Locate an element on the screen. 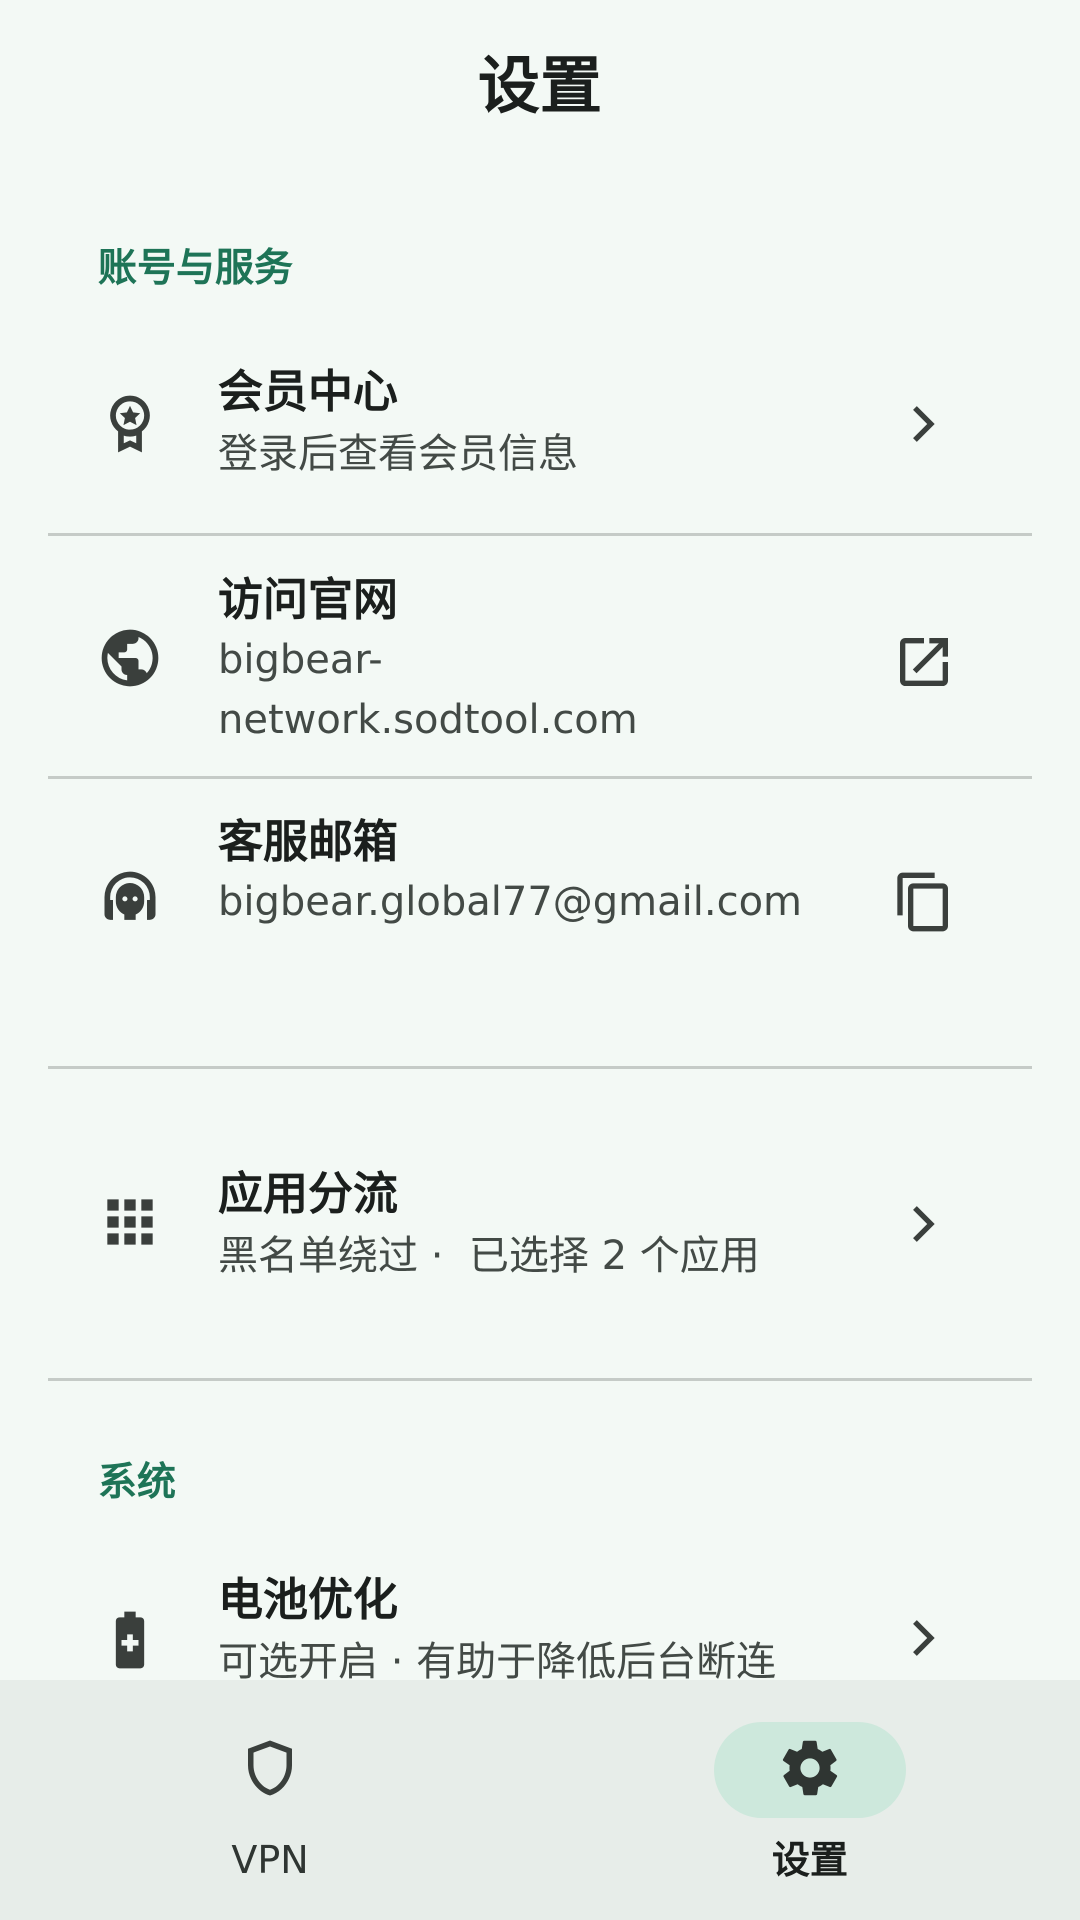 This screenshot has height=1920, width=1080. membership-title: 会员中心 is located at coordinates (308, 391).